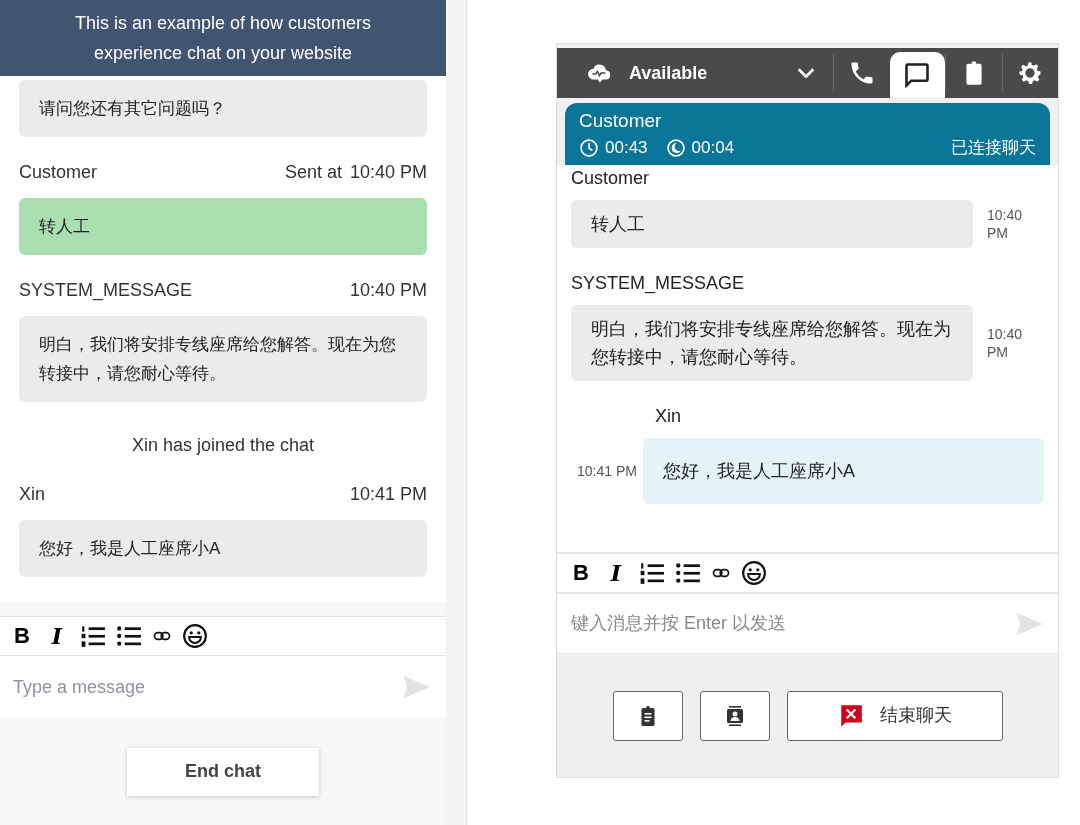  Describe the element at coordinates (313, 172) in the screenshot. I see `sent-label: Sent at` at that location.